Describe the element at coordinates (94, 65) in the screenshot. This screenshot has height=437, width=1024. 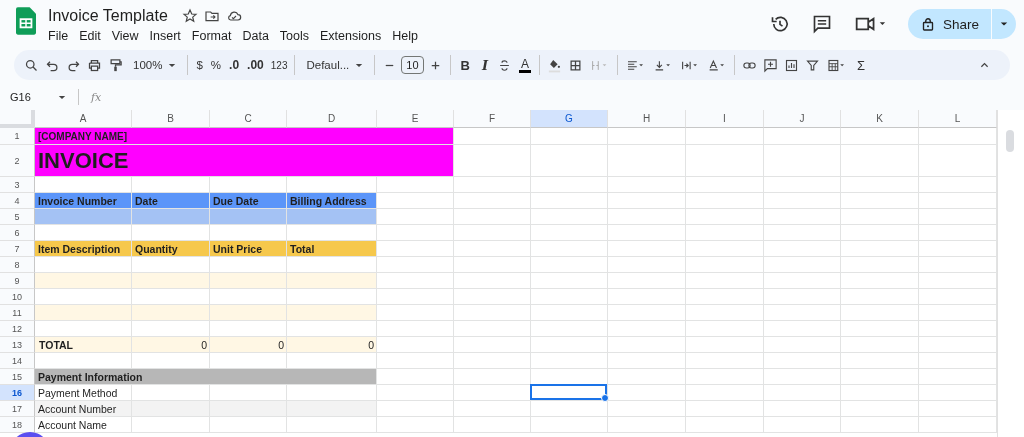
I see `print-icon` at that location.